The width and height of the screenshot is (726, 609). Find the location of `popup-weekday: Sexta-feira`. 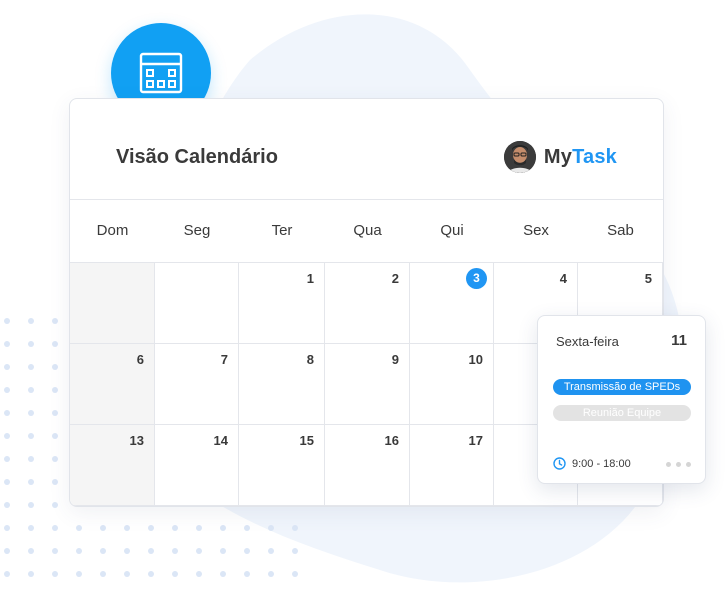

popup-weekday: Sexta-feira is located at coordinates (587, 341).